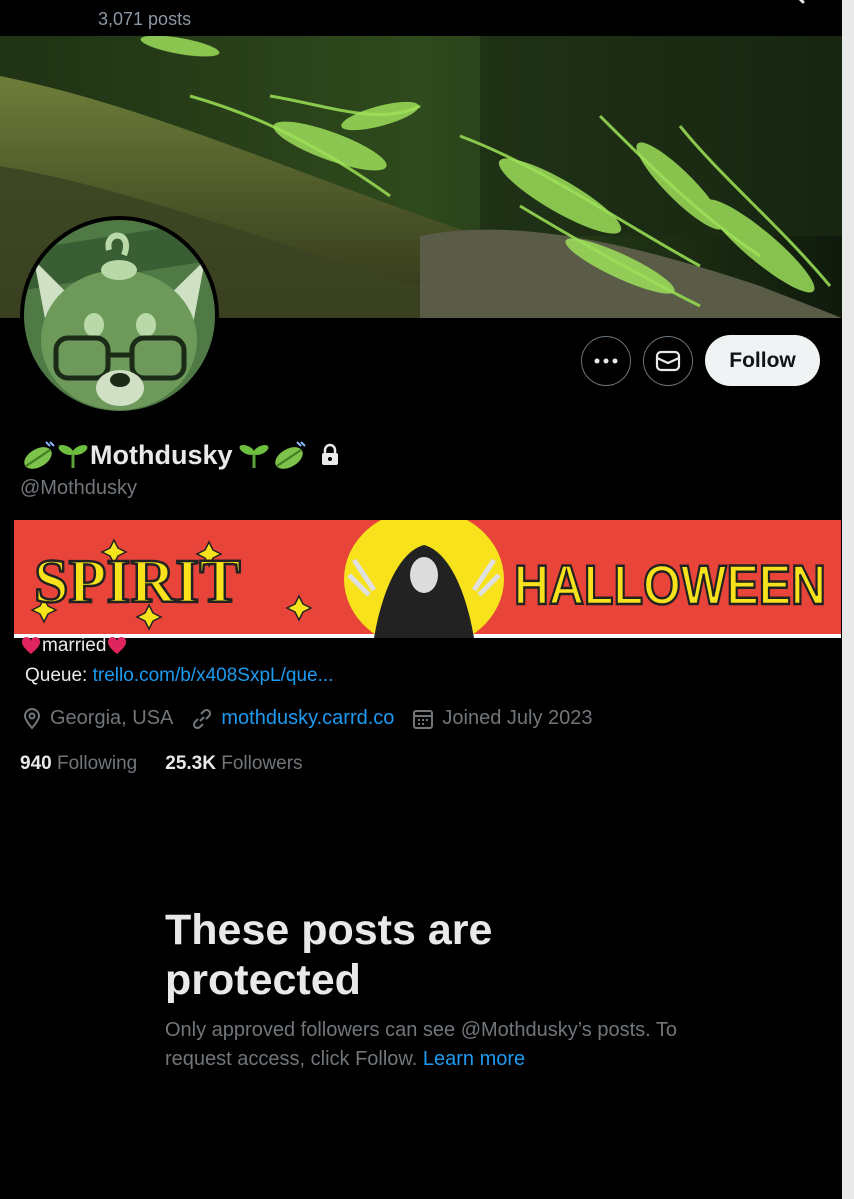 This screenshot has width=854, height=1199. What do you see at coordinates (273, 455) in the screenshot?
I see `name-emoji-right` at bounding box center [273, 455].